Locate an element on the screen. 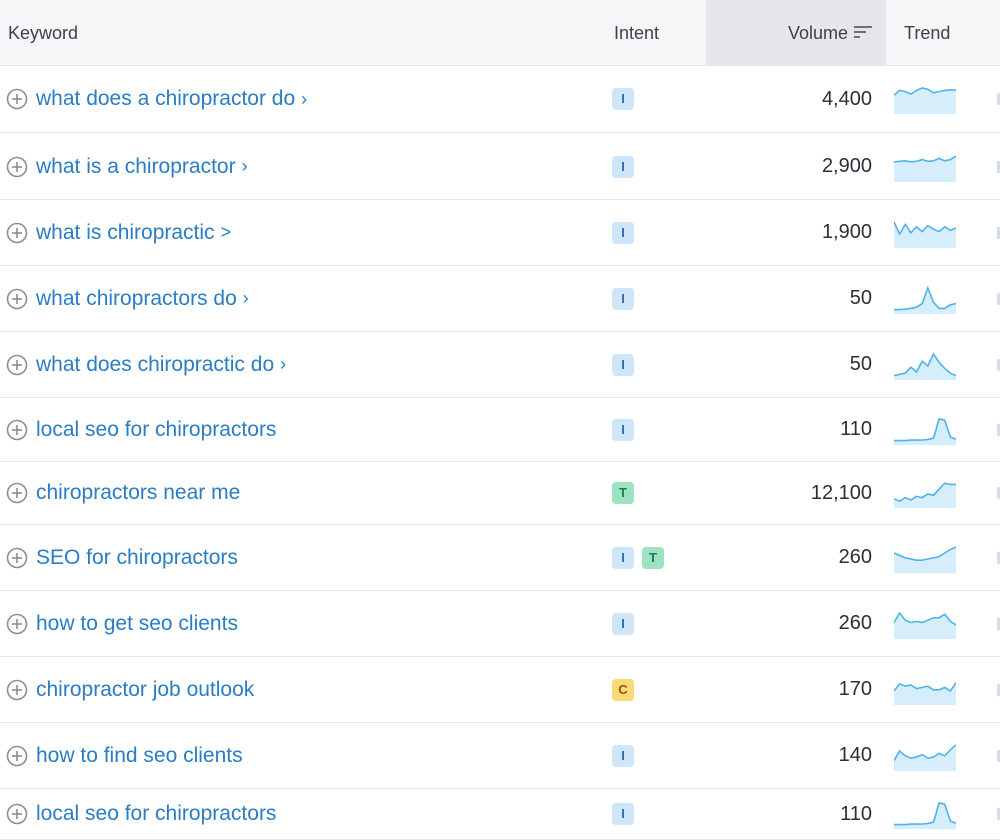 The width and height of the screenshot is (1000, 840). table-row: chiropractors near me T 12,100 is located at coordinates (500, 493).